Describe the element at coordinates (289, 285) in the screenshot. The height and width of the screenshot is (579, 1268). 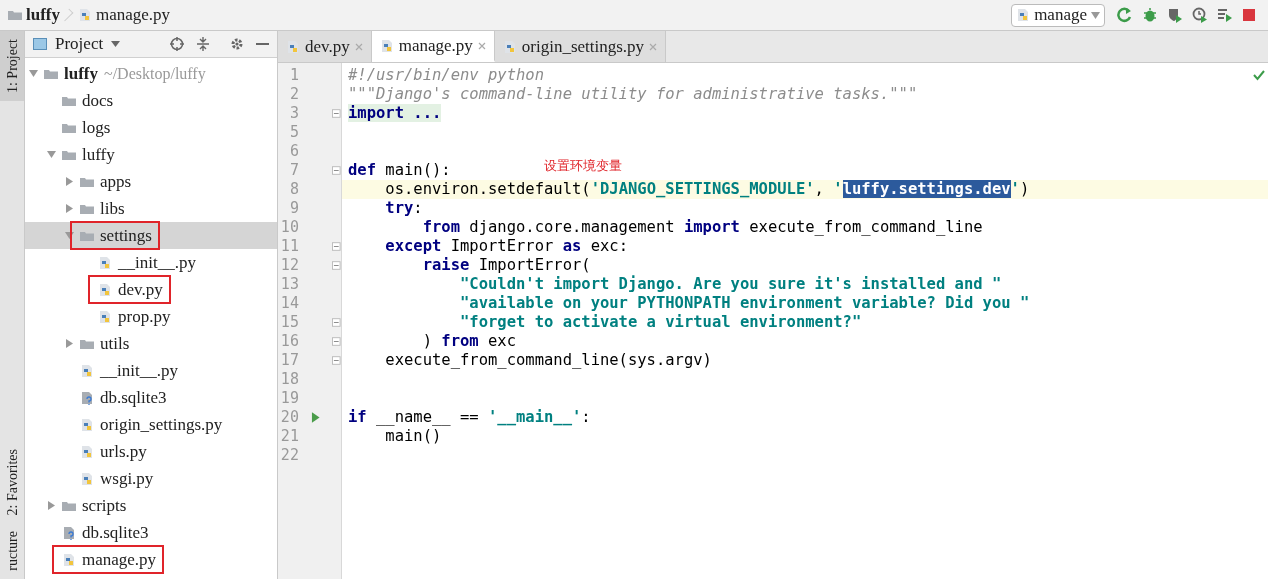
I see `line-number: 13` at that location.